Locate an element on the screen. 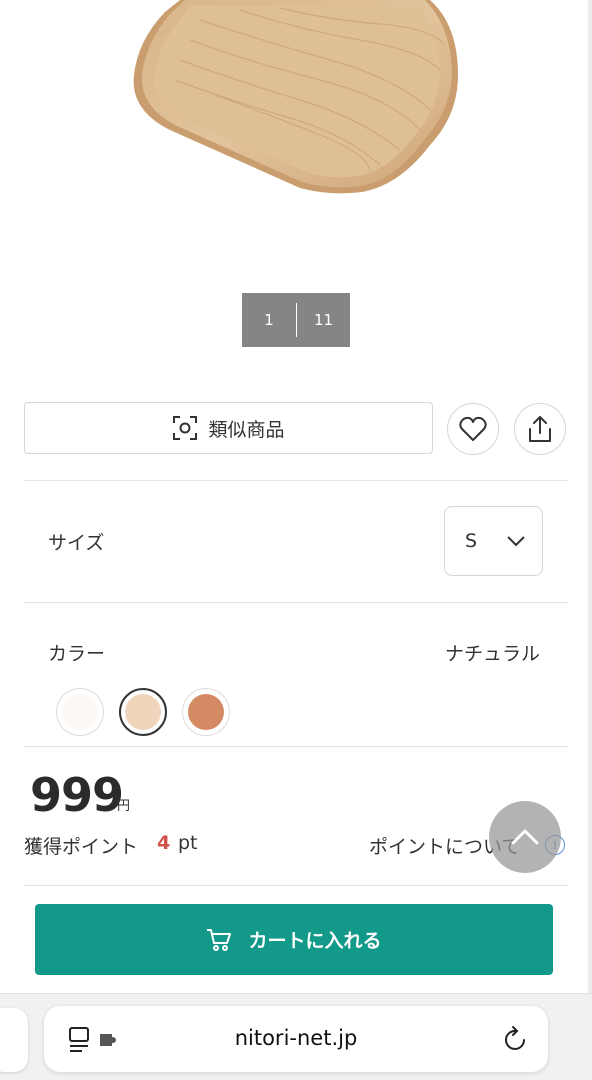  share-button is located at coordinates (540, 429).